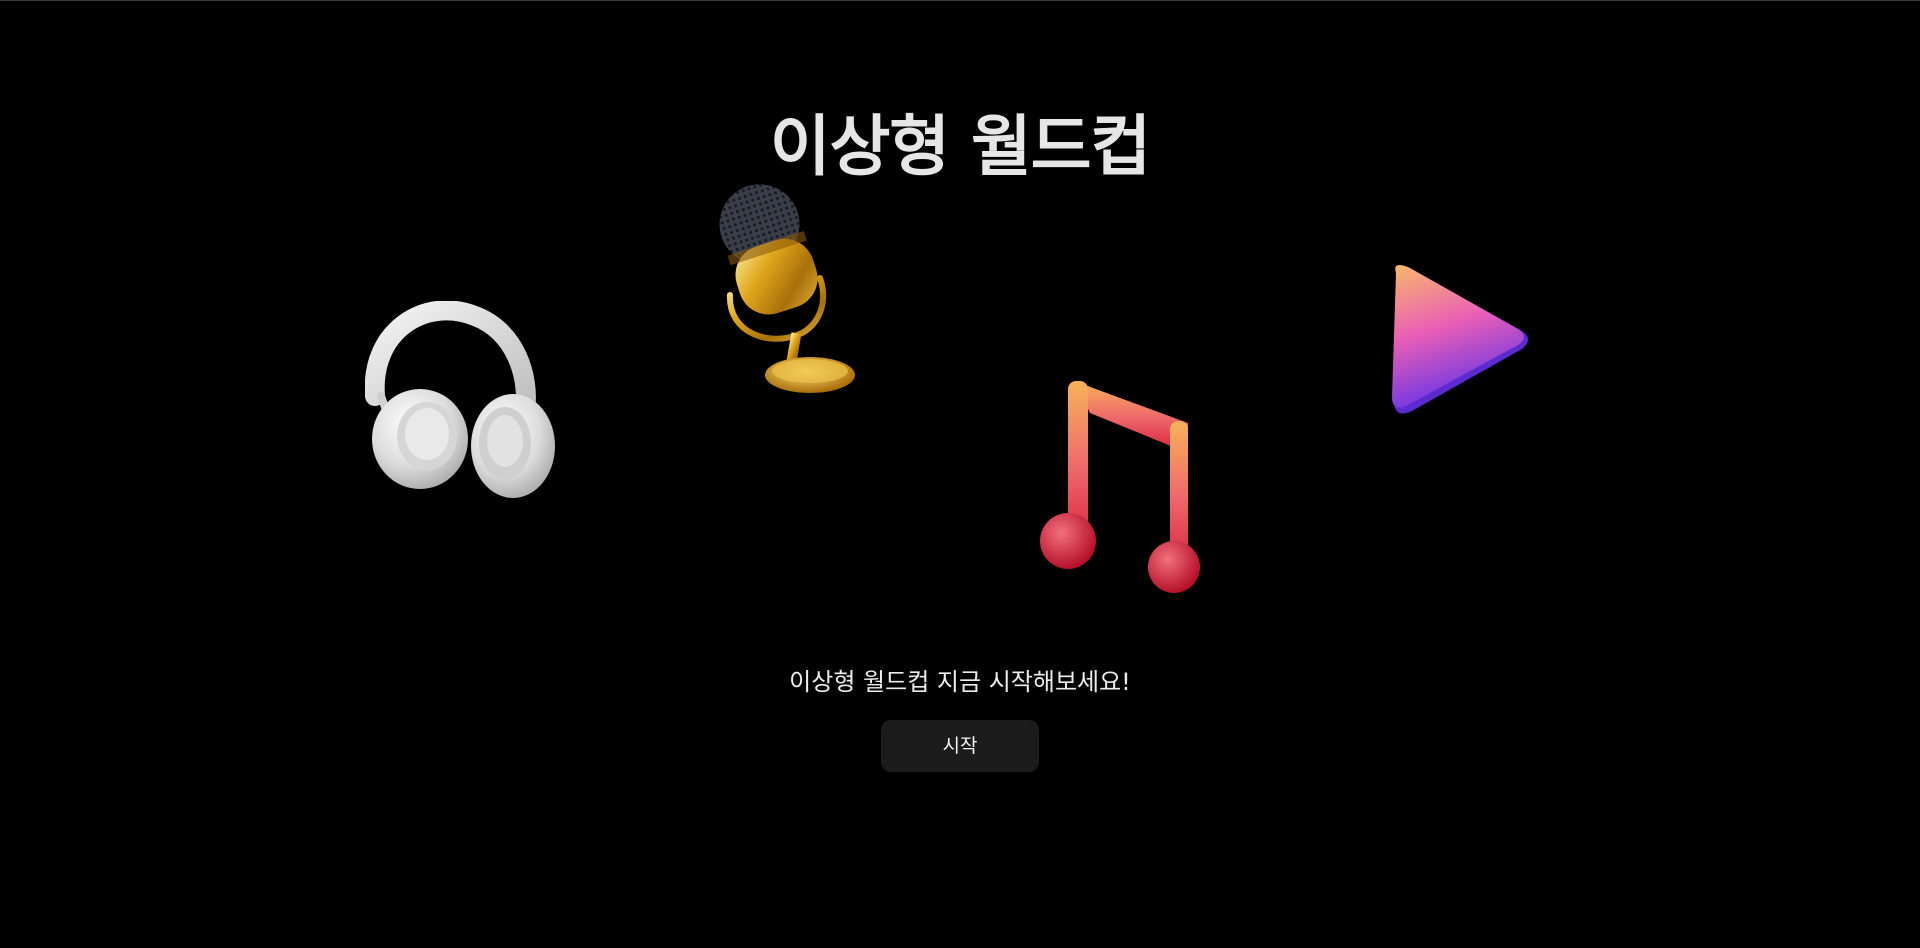 This screenshot has height=948, width=1920. What do you see at coordinates (787, 288) in the screenshot?
I see `microphone-icon` at bounding box center [787, 288].